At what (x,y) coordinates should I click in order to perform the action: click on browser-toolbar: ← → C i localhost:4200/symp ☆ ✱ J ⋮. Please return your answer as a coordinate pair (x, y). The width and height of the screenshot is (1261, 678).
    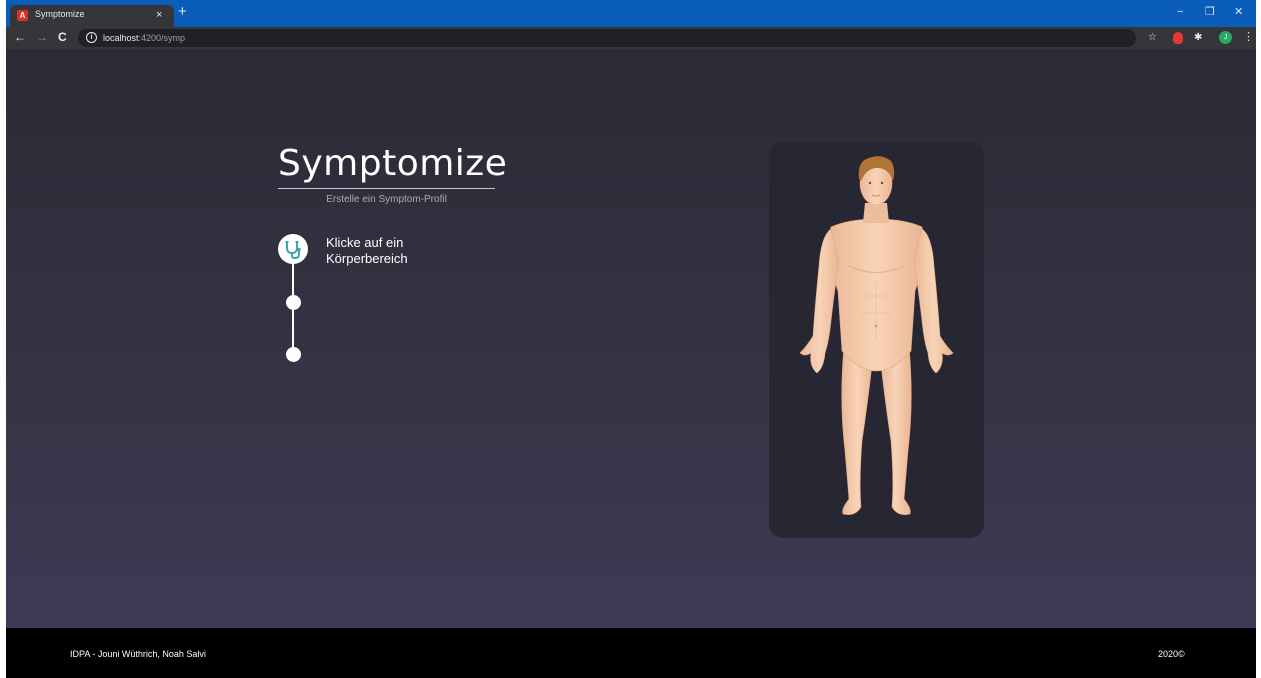
    Looking at the image, I should click on (631, 38).